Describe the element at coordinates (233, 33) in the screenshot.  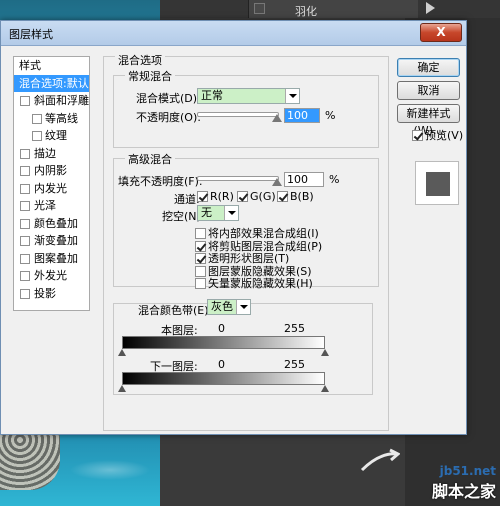
I see `dialog-titlebar: 图层样式 X` at that location.